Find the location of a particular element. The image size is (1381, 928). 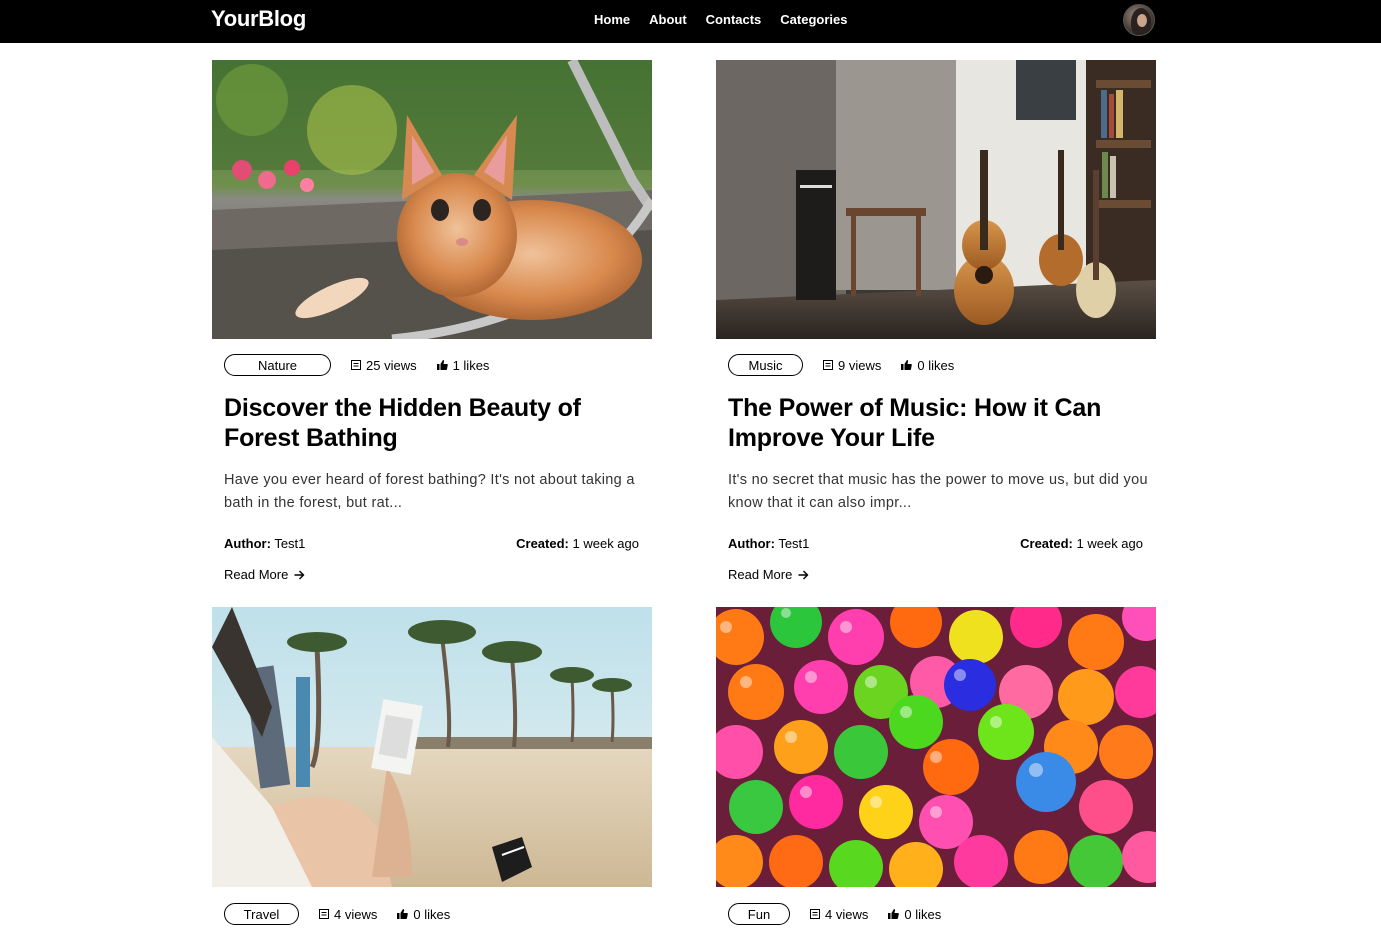

balls-photo is located at coordinates (936, 747).